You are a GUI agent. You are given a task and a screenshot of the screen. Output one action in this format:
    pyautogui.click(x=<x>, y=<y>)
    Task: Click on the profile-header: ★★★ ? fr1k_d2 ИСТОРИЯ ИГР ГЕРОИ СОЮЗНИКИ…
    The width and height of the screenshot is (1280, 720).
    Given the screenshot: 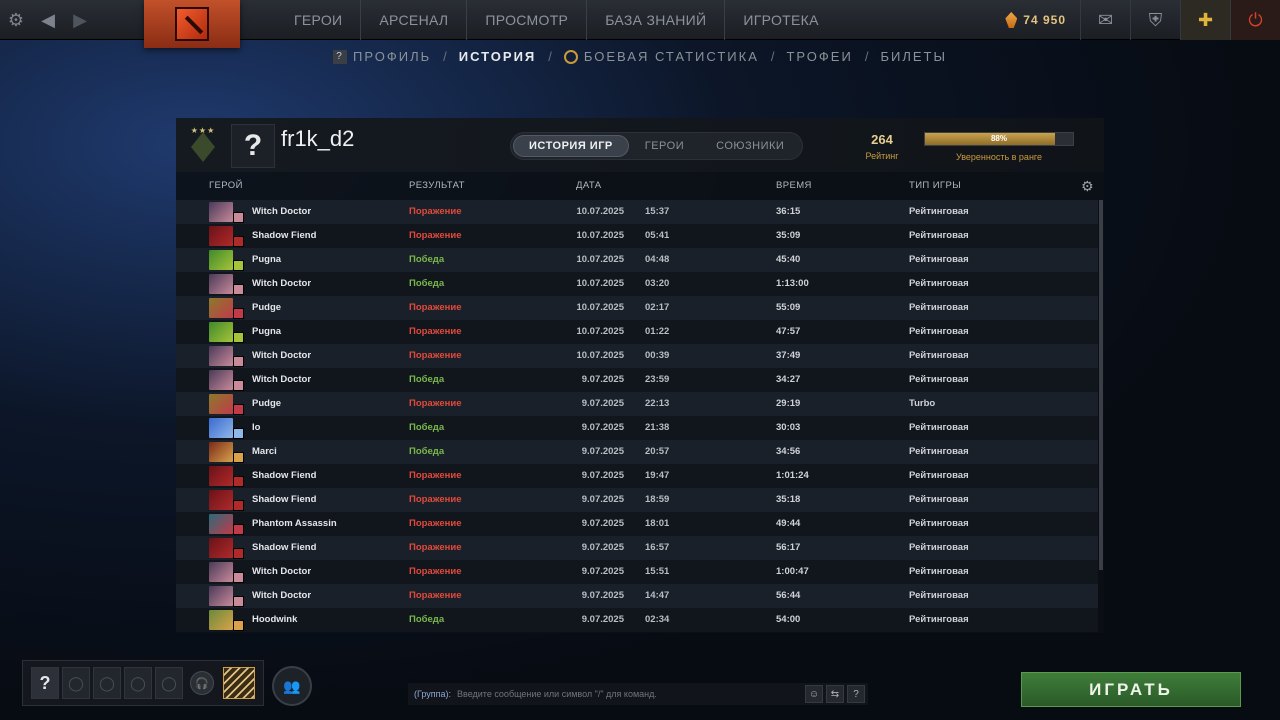 What is the action you would take?
    pyautogui.click(x=640, y=145)
    